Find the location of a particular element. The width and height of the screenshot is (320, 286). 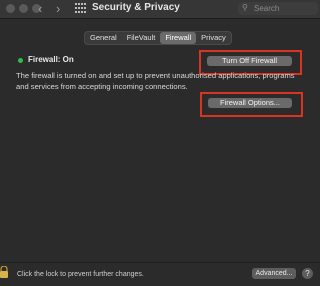

help-button: ? is located at coordinates (307, 273).